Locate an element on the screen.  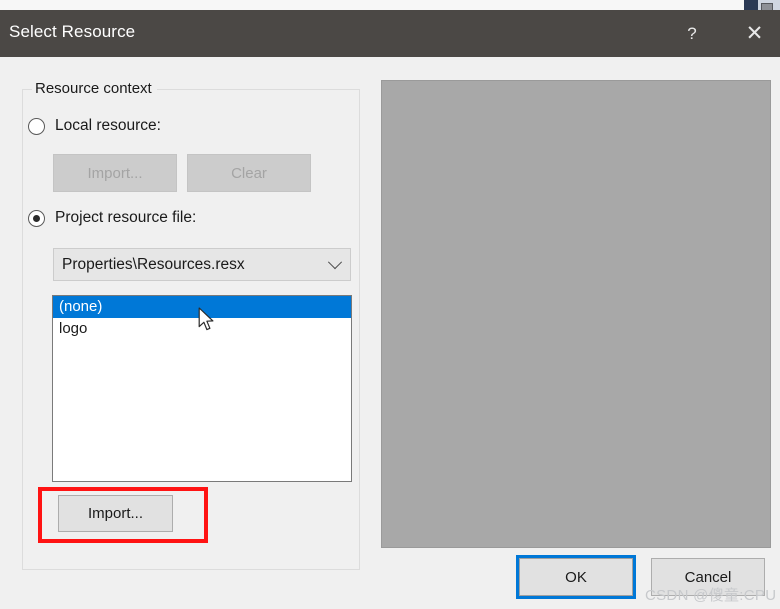
radio-project-resource-file: Project resource file: is located at coordinates (112, 218).